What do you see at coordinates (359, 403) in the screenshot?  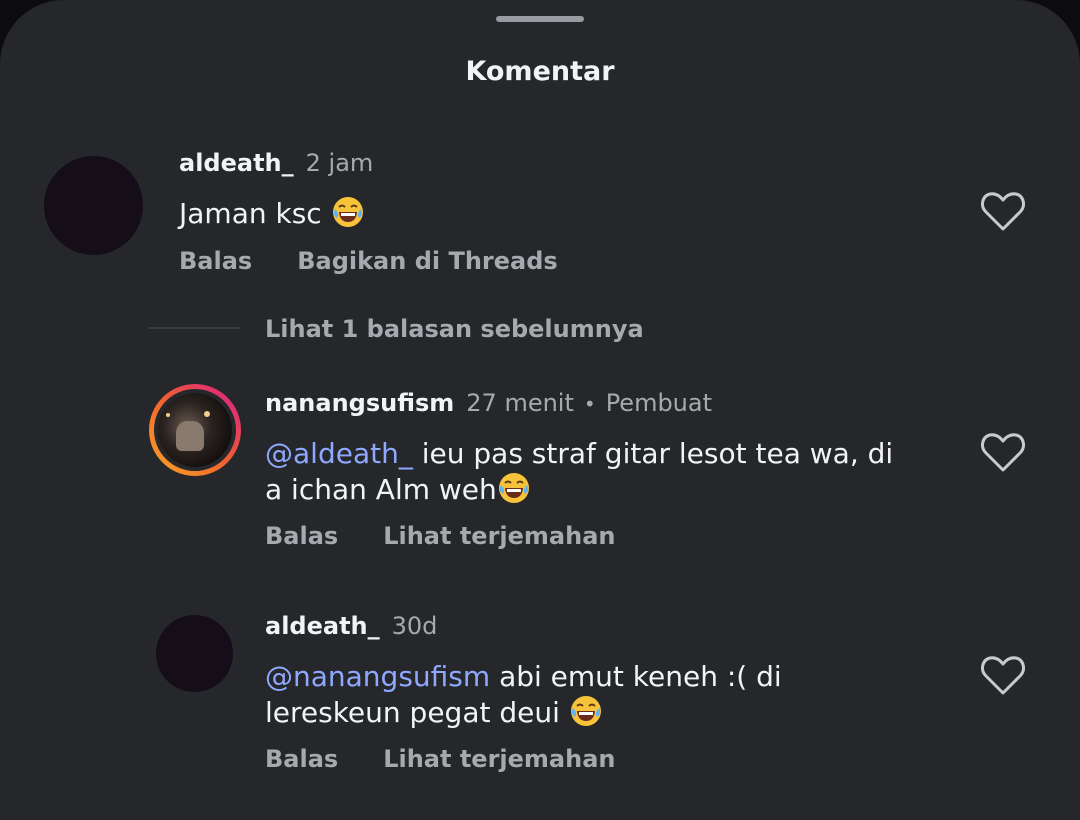 I see `username: nanangsufism` at bounding box center [359, 403].